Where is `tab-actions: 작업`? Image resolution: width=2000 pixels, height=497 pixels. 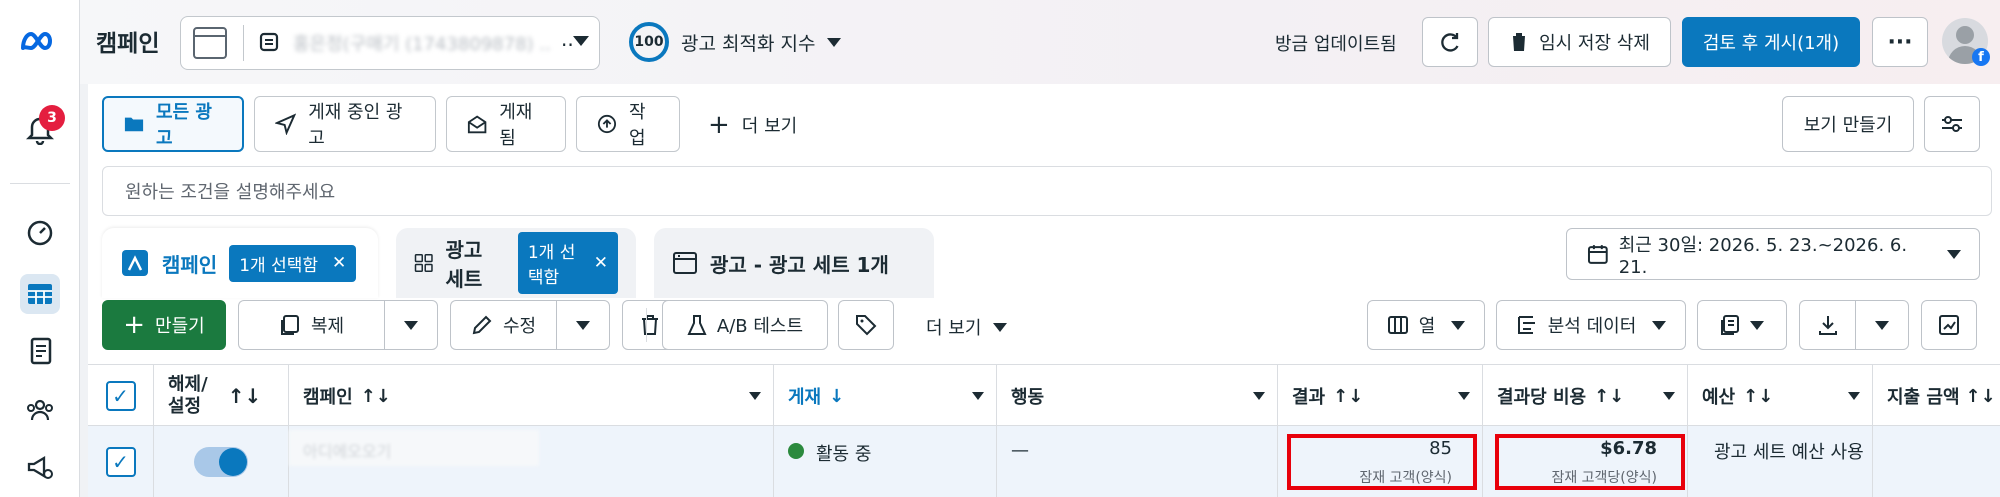
tab-actions: 작업 is located at coordinates (628, 124).